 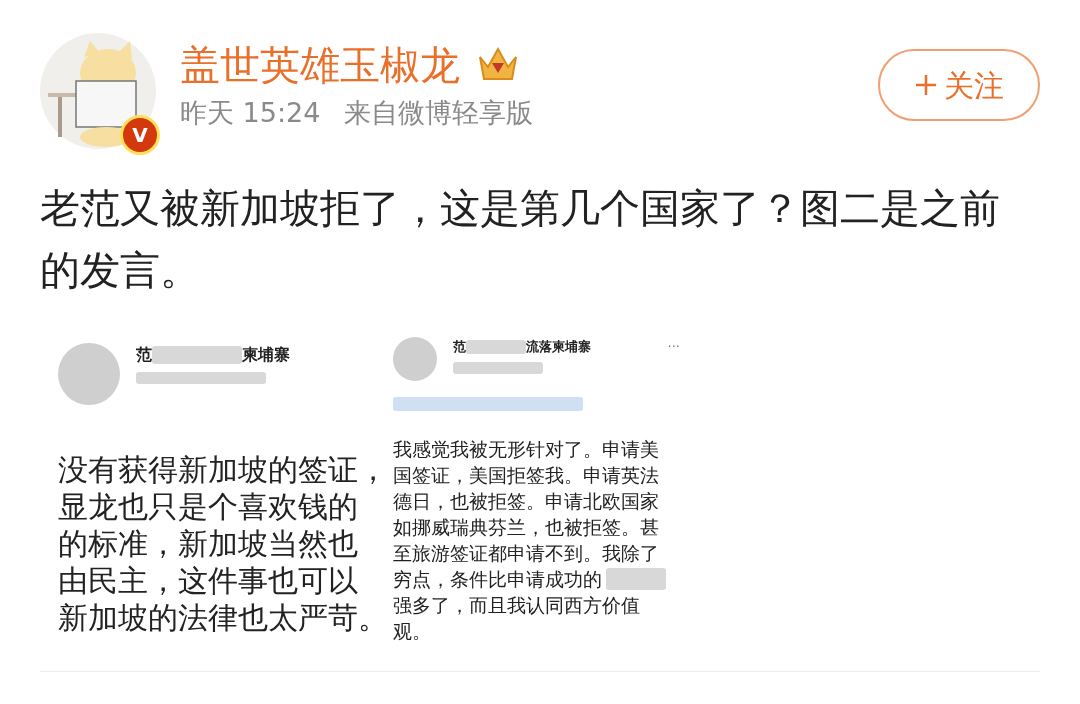 What do you see at coordinates (266, 355) in the screenshot?
I see `quoted-name: 柬埔寨` at bounding box center [266, 355].